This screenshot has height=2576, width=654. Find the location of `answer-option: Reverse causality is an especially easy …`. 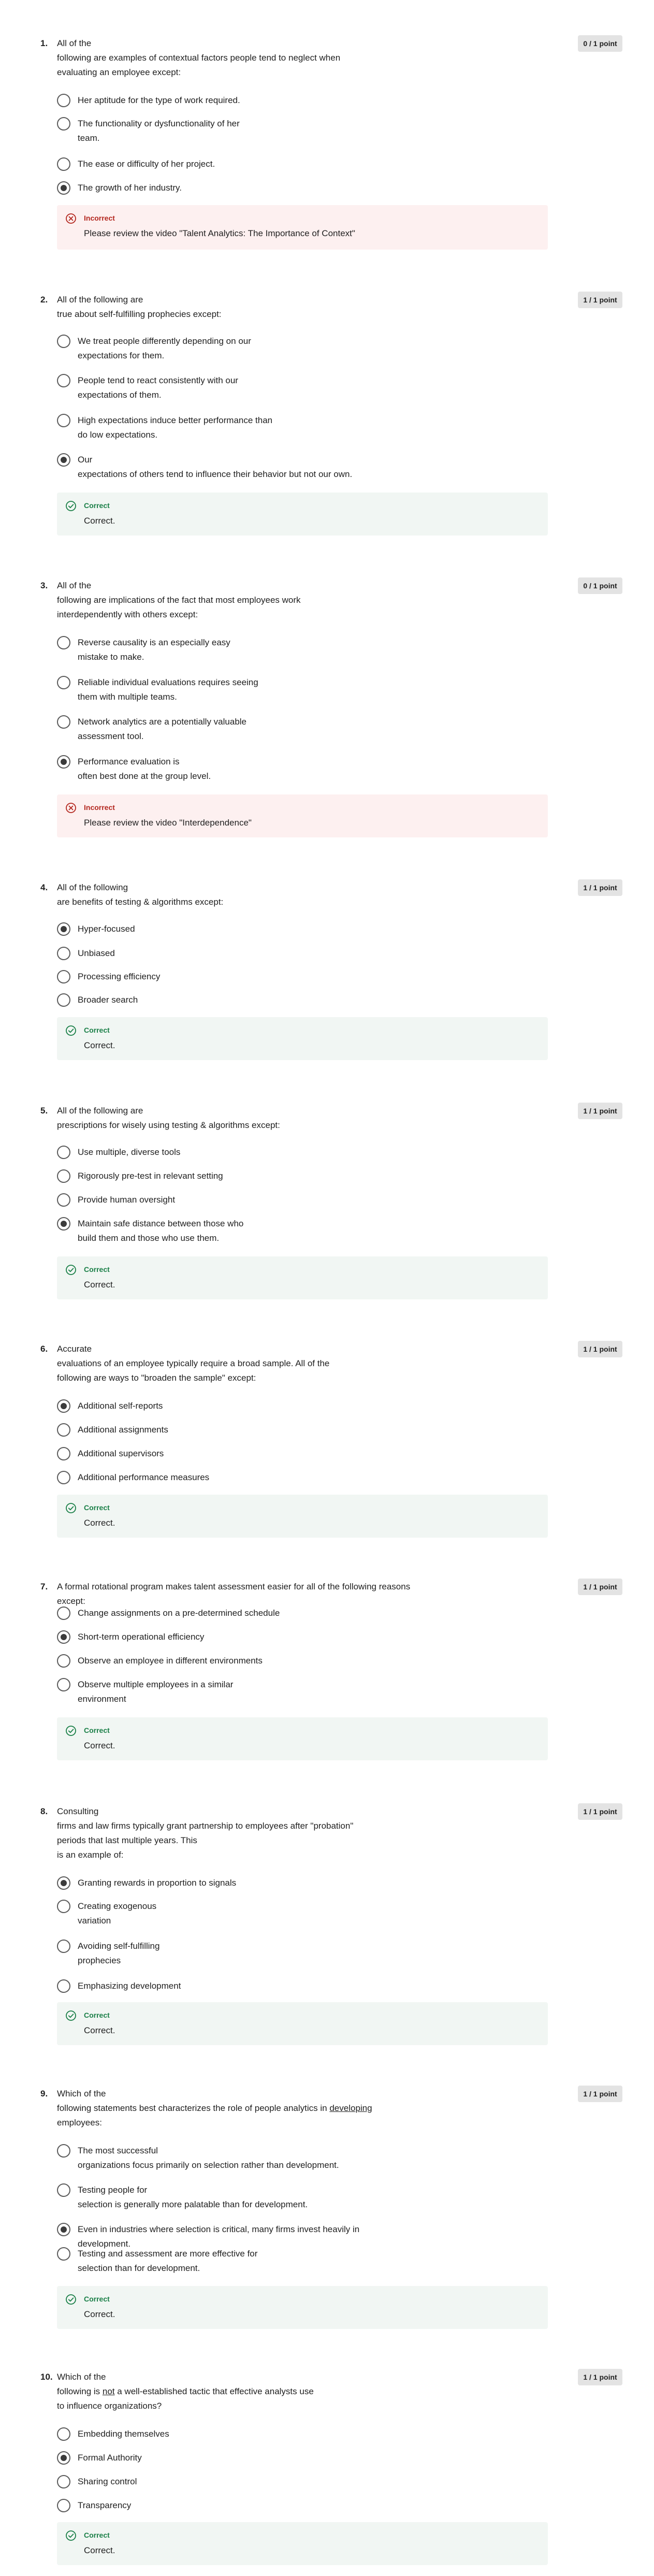

answer-option: Reverse causality is an especially easy … is located at coordinates (290, 649).